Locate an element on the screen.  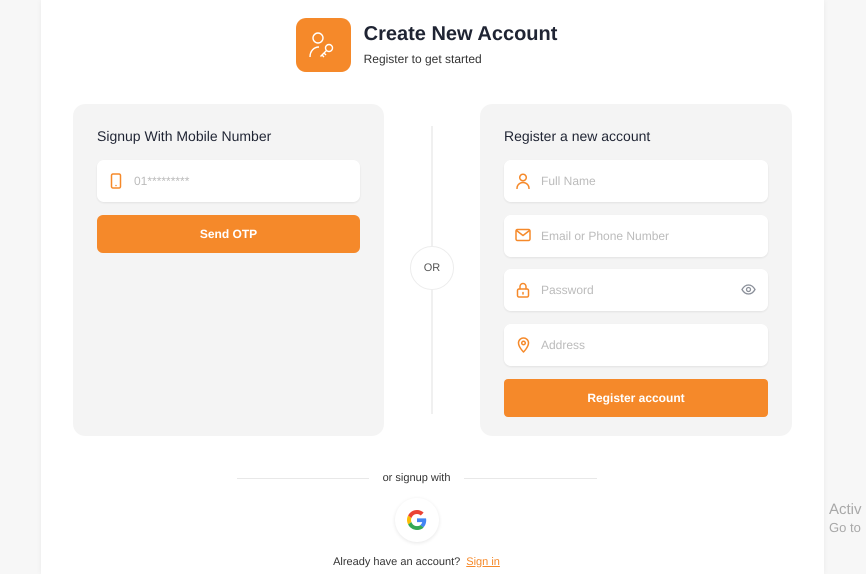
sign-in-link: Sign in is located at coordinates (483, 562).